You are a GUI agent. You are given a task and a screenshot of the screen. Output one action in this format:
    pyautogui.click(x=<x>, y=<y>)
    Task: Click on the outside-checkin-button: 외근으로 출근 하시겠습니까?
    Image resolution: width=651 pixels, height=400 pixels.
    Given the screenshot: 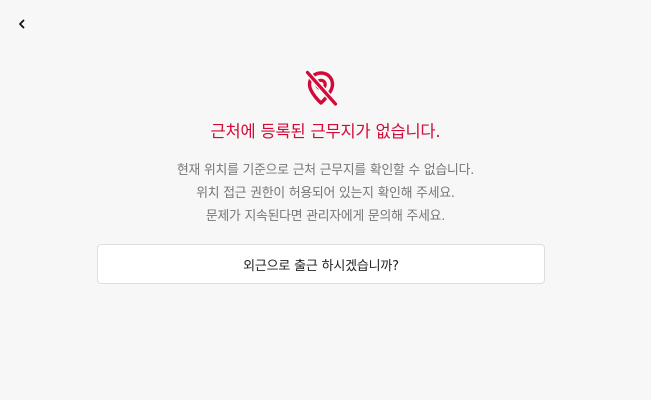 What is the action you would take?
    pyautogui.click(x=321, y=264)
    